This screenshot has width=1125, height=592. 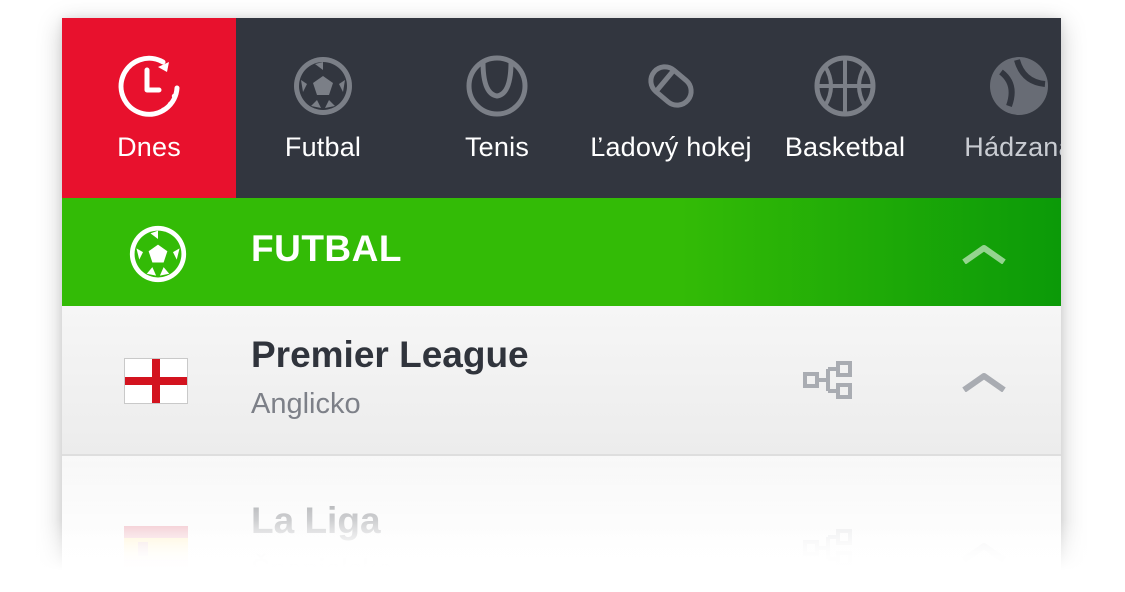 What do you see at coordinates (322, 566) in the screenshot?
I see `league-country: Španielsko` at bounding box center [322, 566].